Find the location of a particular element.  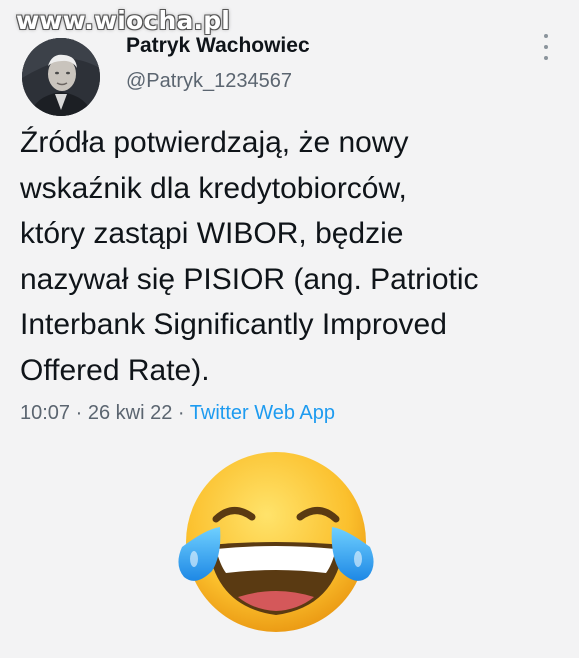

tweet-meta: 10:07 · 26 kwi 22 · Twitter Web App is located at coordinates (177, 413).